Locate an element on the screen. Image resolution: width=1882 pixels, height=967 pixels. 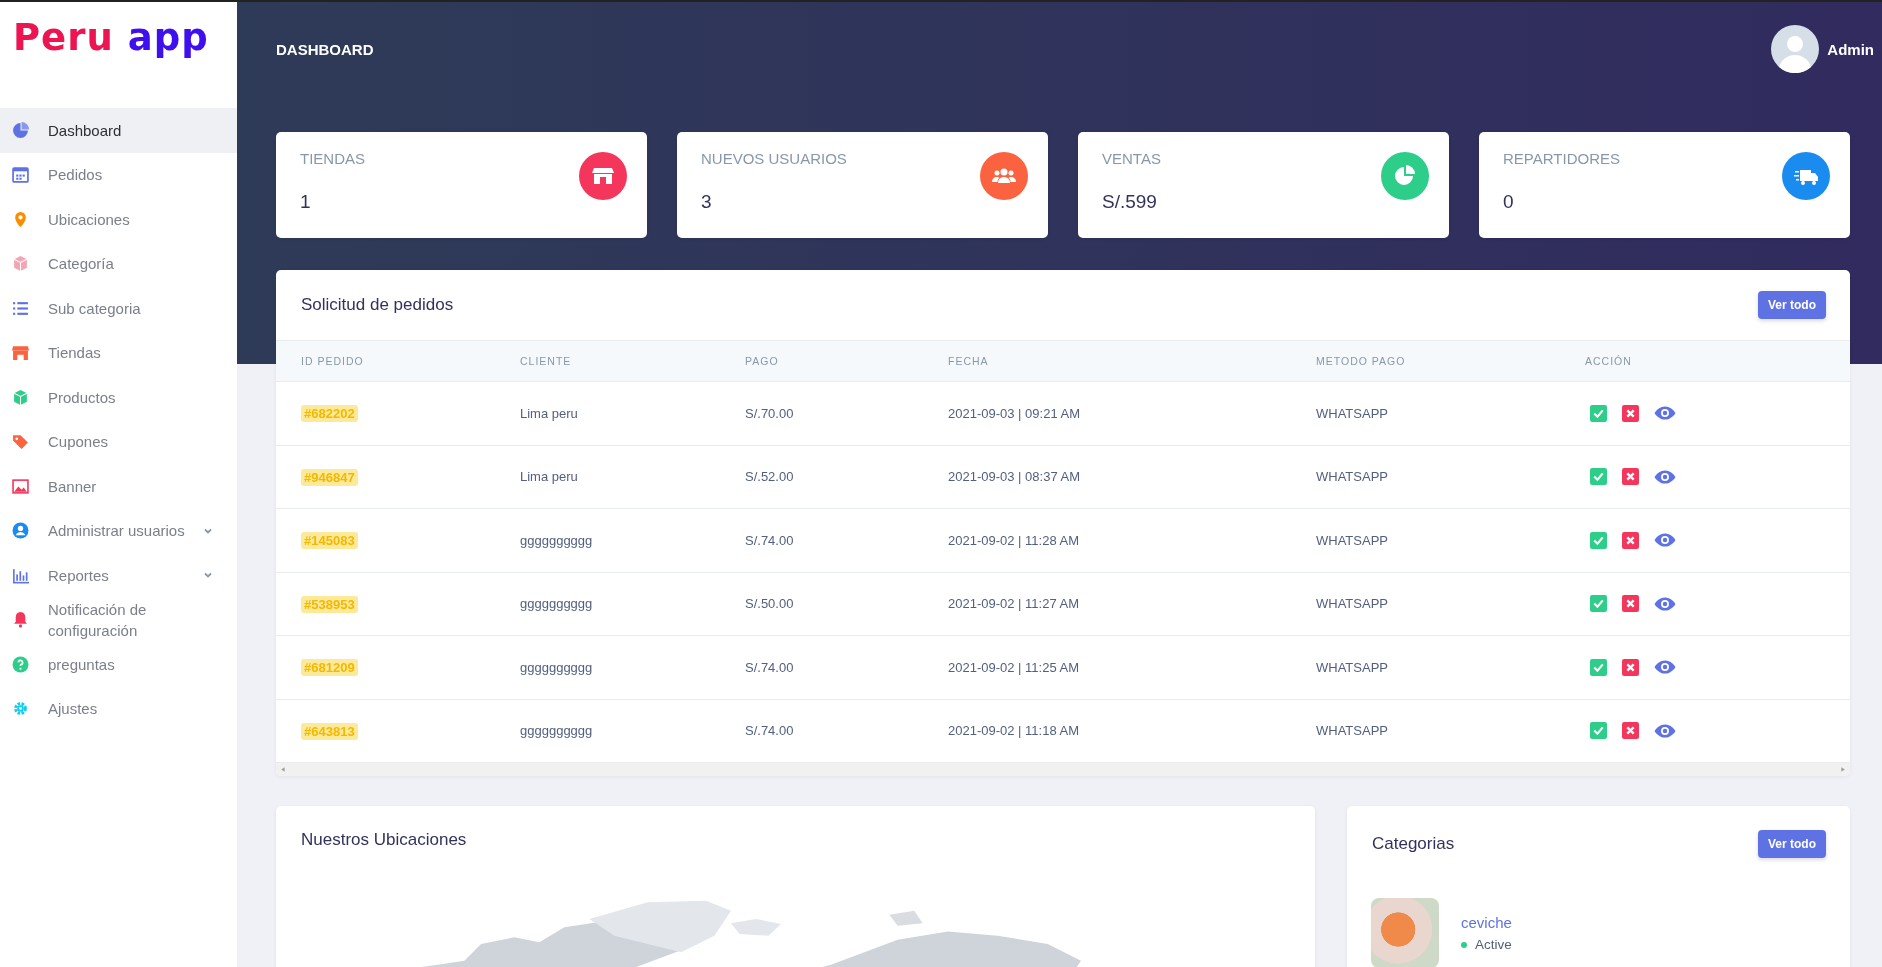
stat-value: S/.599 is located at coordinates (1130, 202).